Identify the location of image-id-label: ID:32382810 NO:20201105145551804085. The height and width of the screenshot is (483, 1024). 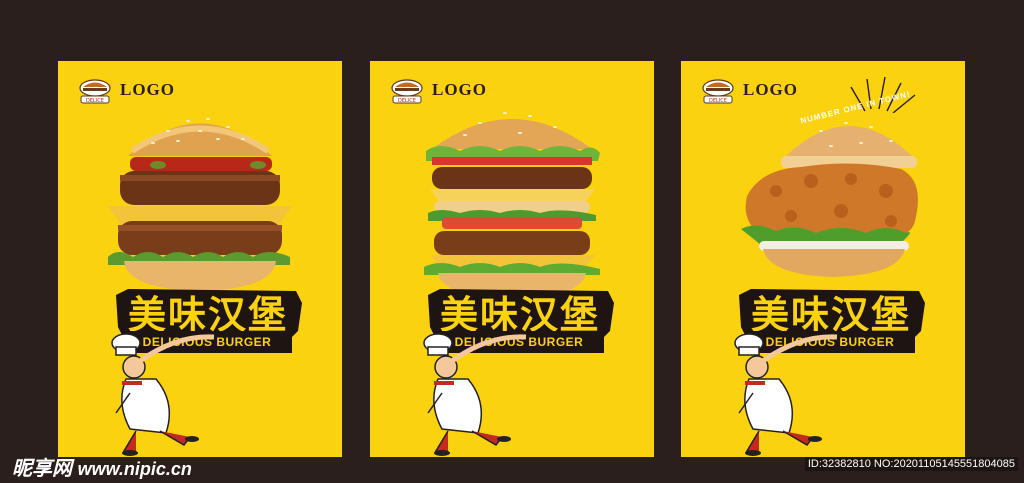
(911, 464).